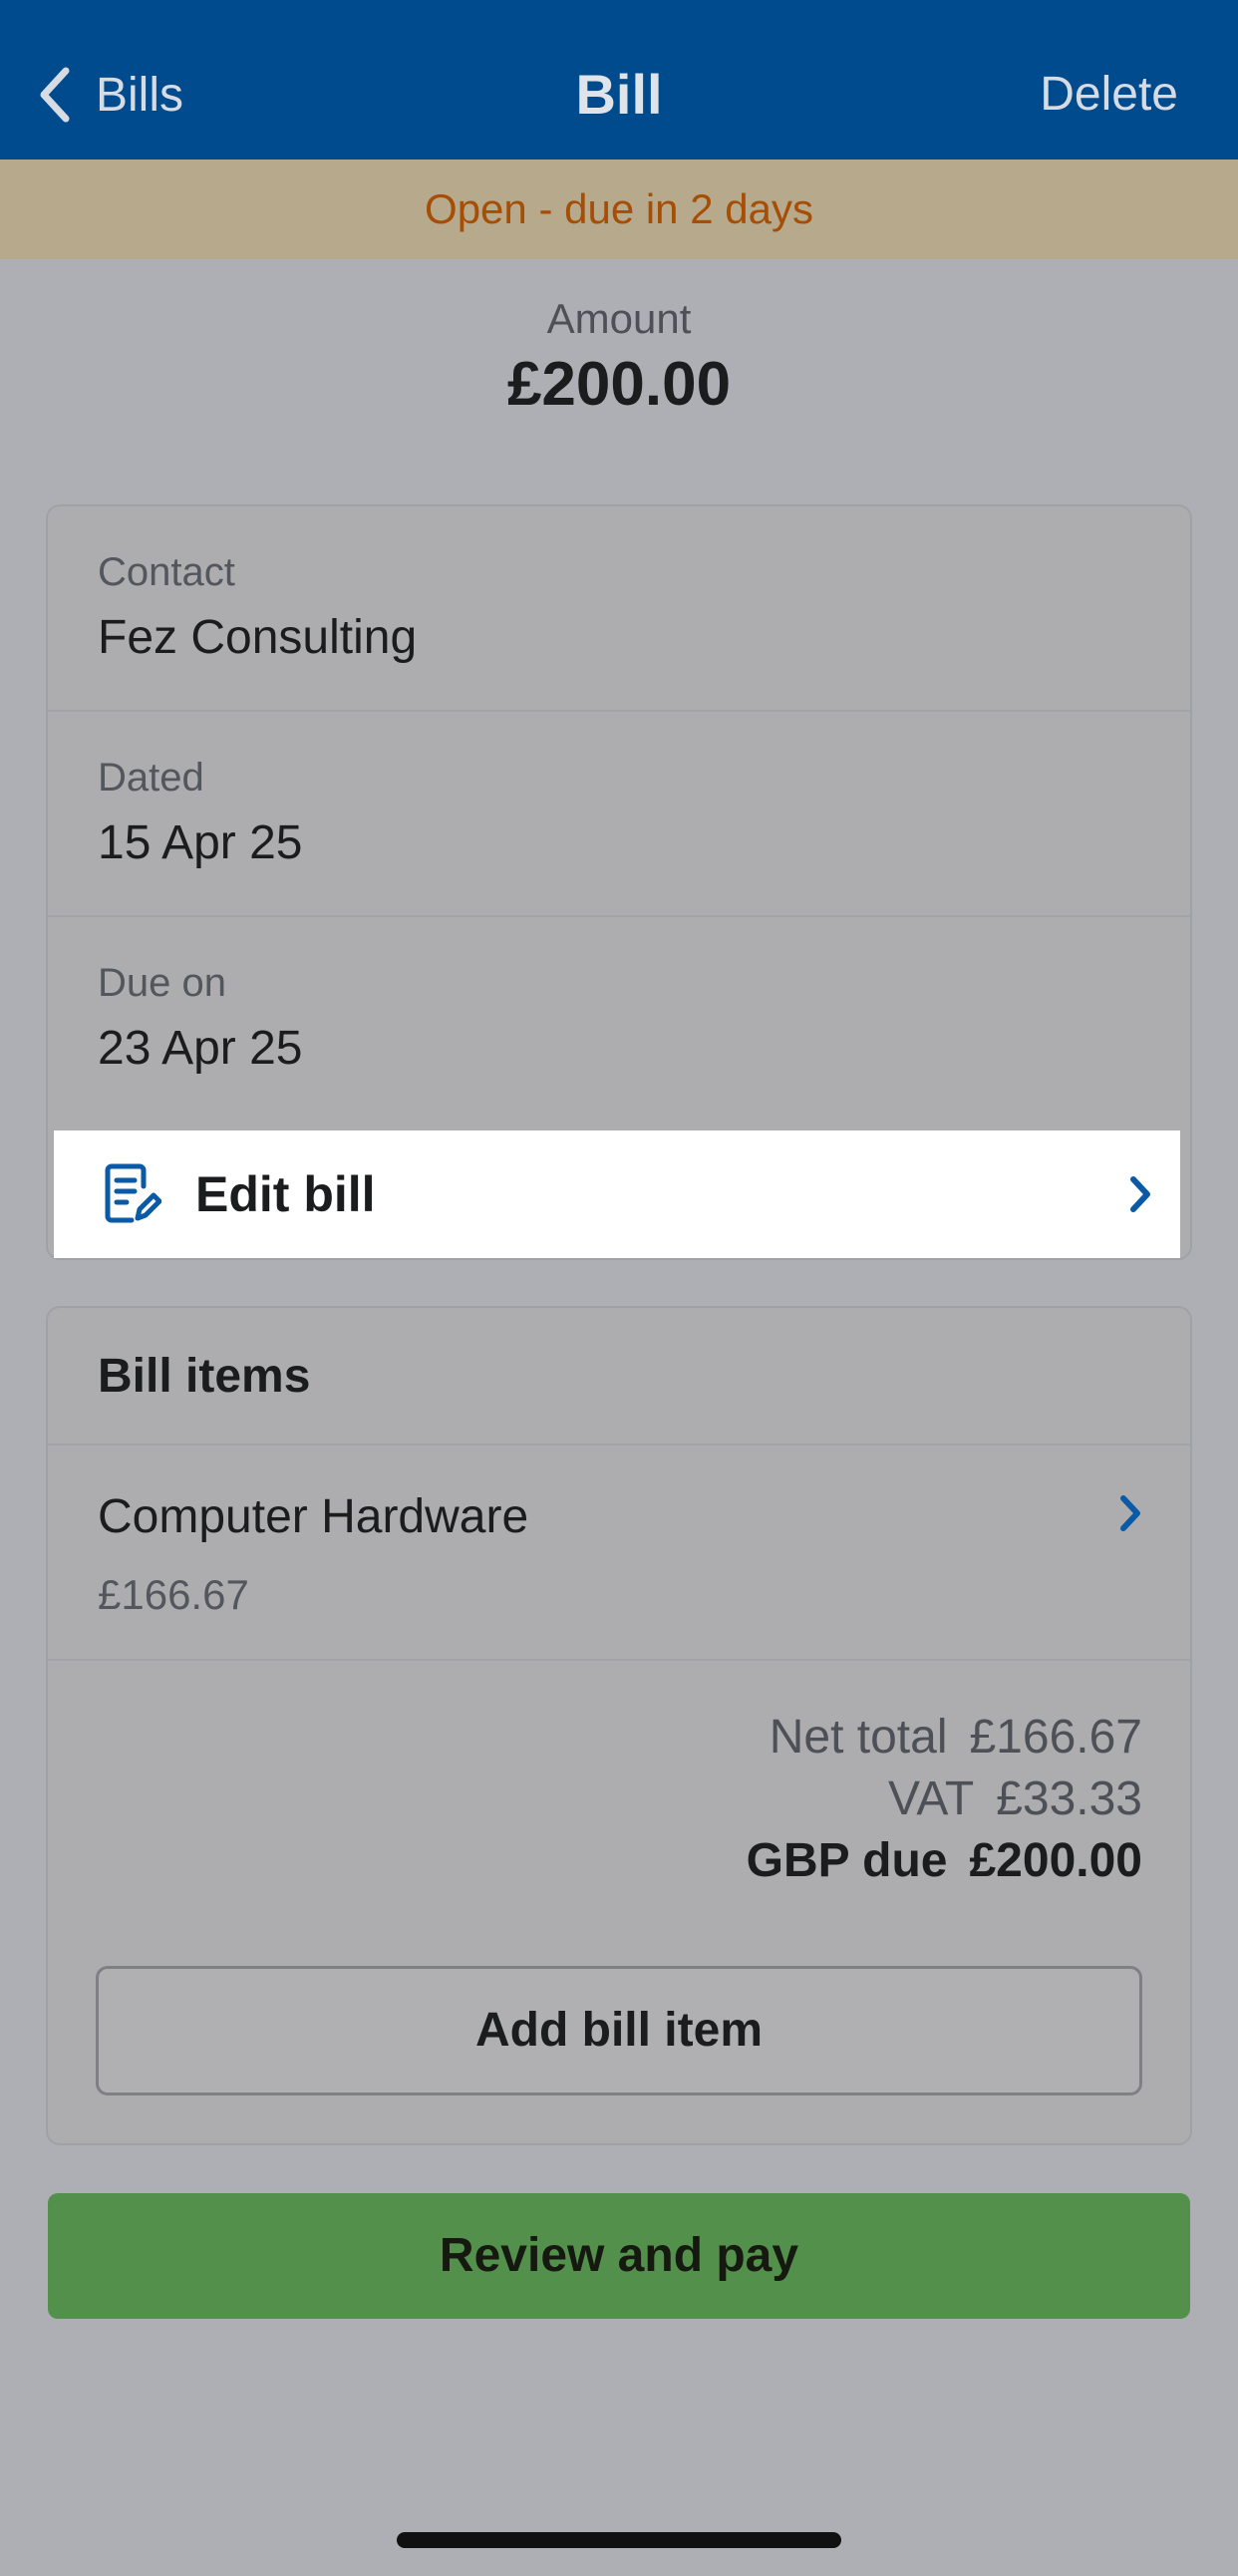  What do you see at coordinates (204, 1376) in the screenshot?
I see `bill-items-title: Bill items` at bounding box center [204, 1376].